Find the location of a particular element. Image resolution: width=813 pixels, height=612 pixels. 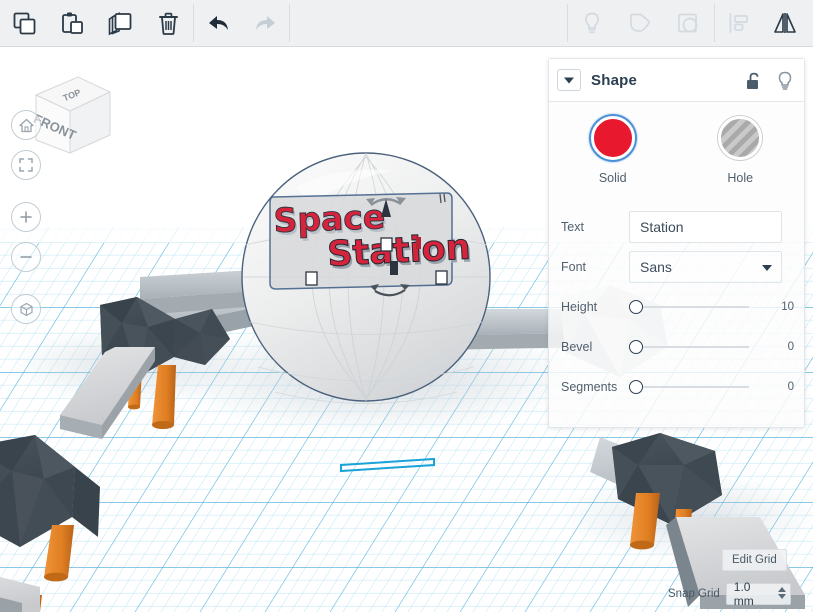

text-object-station: Station Station is located at coordinates (400, 252).